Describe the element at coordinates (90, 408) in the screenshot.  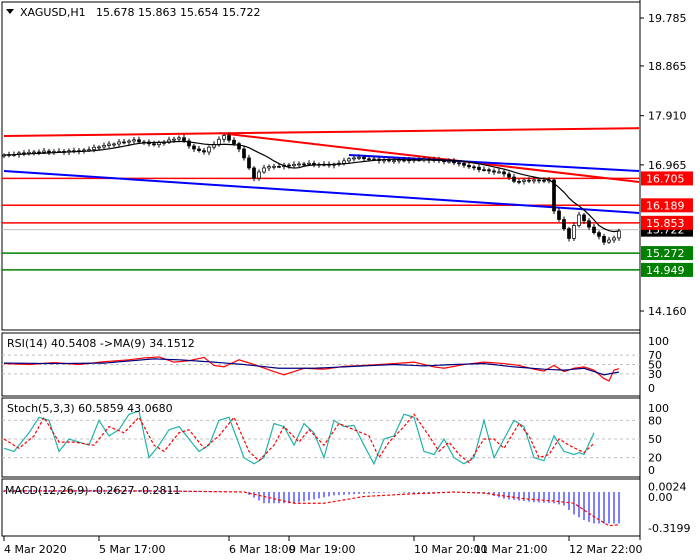
I see `stoch-legend: Stoch(5,3,3) 60.5859 43.0680` at that location.